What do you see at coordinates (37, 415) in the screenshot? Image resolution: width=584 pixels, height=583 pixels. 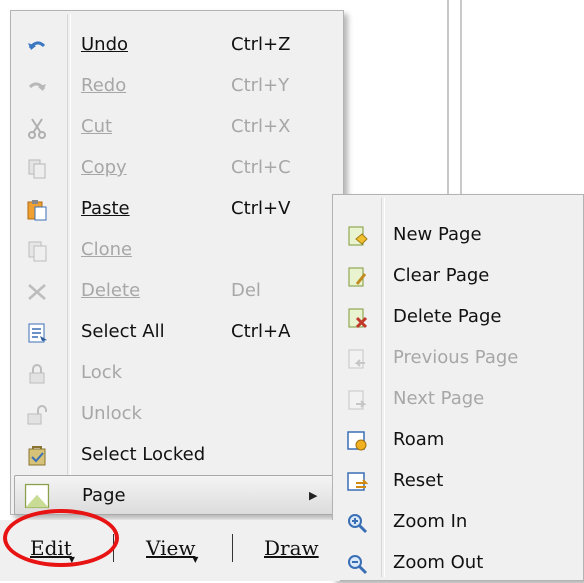 I see `unlock-icon` at bounding box center [37, 415].